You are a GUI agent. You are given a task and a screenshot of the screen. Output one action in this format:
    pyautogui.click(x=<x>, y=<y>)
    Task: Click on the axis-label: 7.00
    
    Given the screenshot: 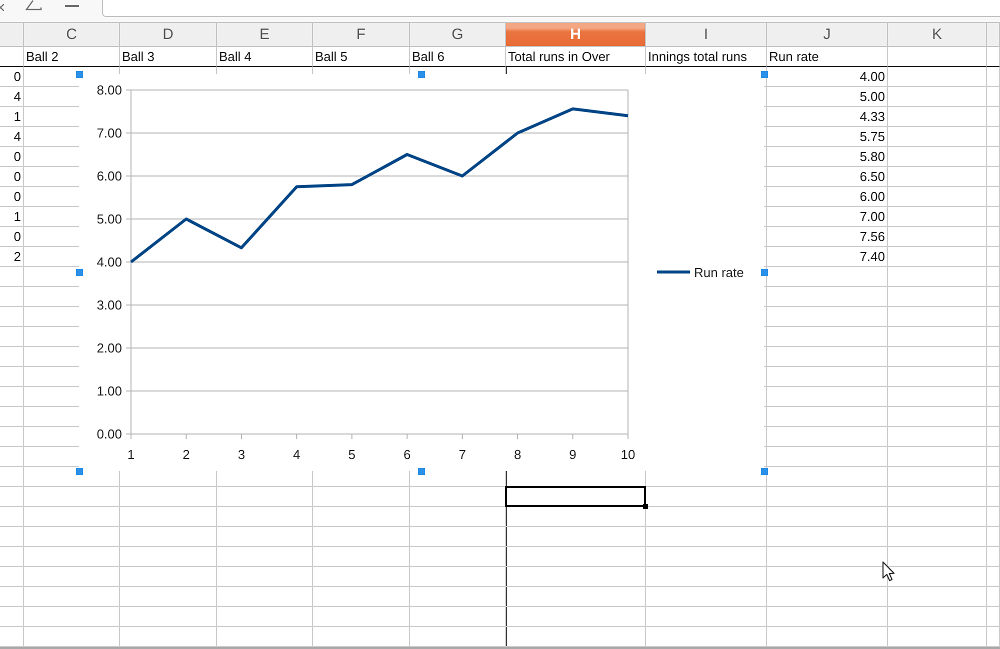 What is the action you would take?
    pyautogui.click(x=109, y=133)
    